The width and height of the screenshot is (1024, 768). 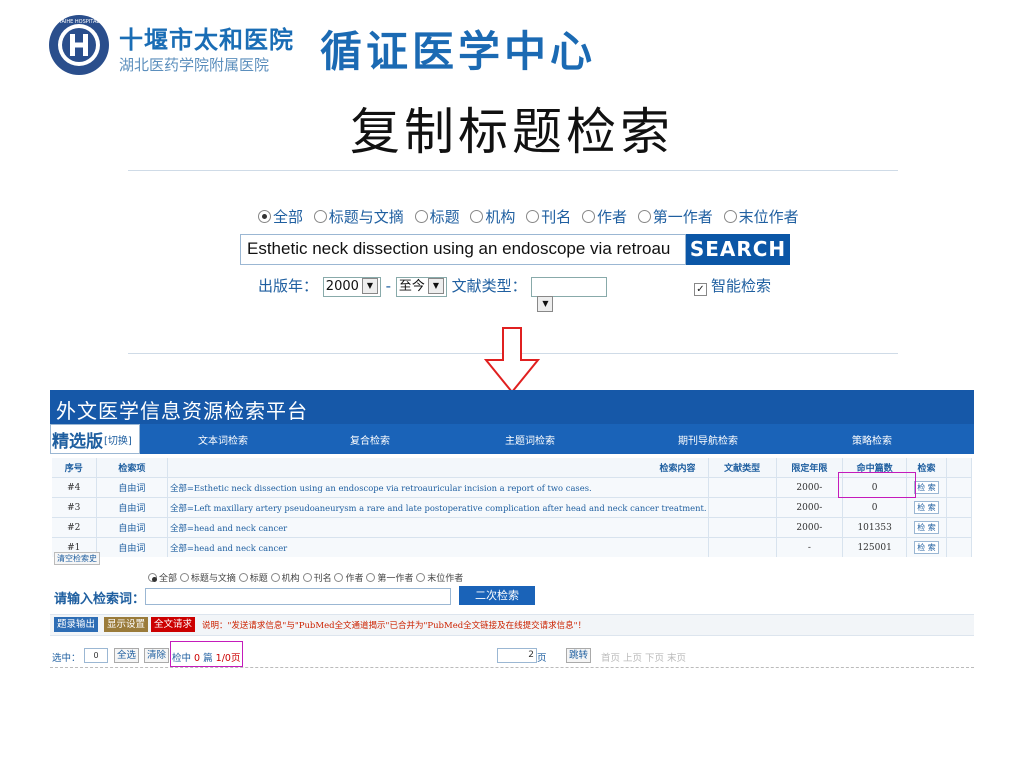 What do you see at coordinates (223, 439) in the screenshot?
I see `tab-text-search: 文本词检索` at bounding box center [223, 439].